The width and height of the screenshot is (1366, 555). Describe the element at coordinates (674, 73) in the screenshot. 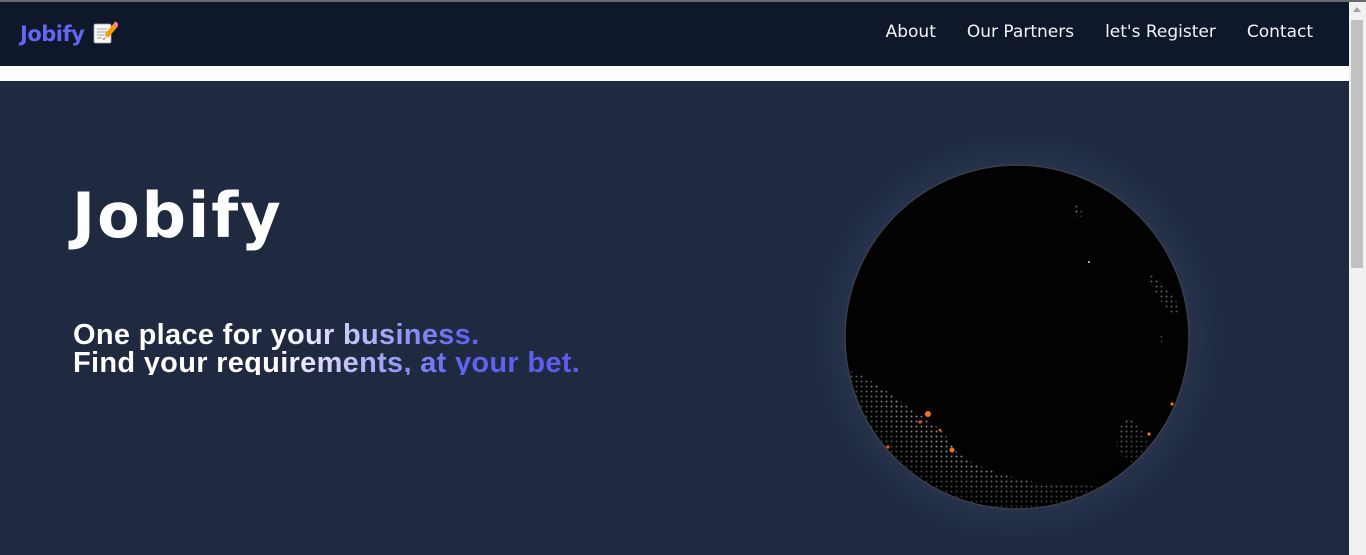

I see `navbar-spacer` at that location.